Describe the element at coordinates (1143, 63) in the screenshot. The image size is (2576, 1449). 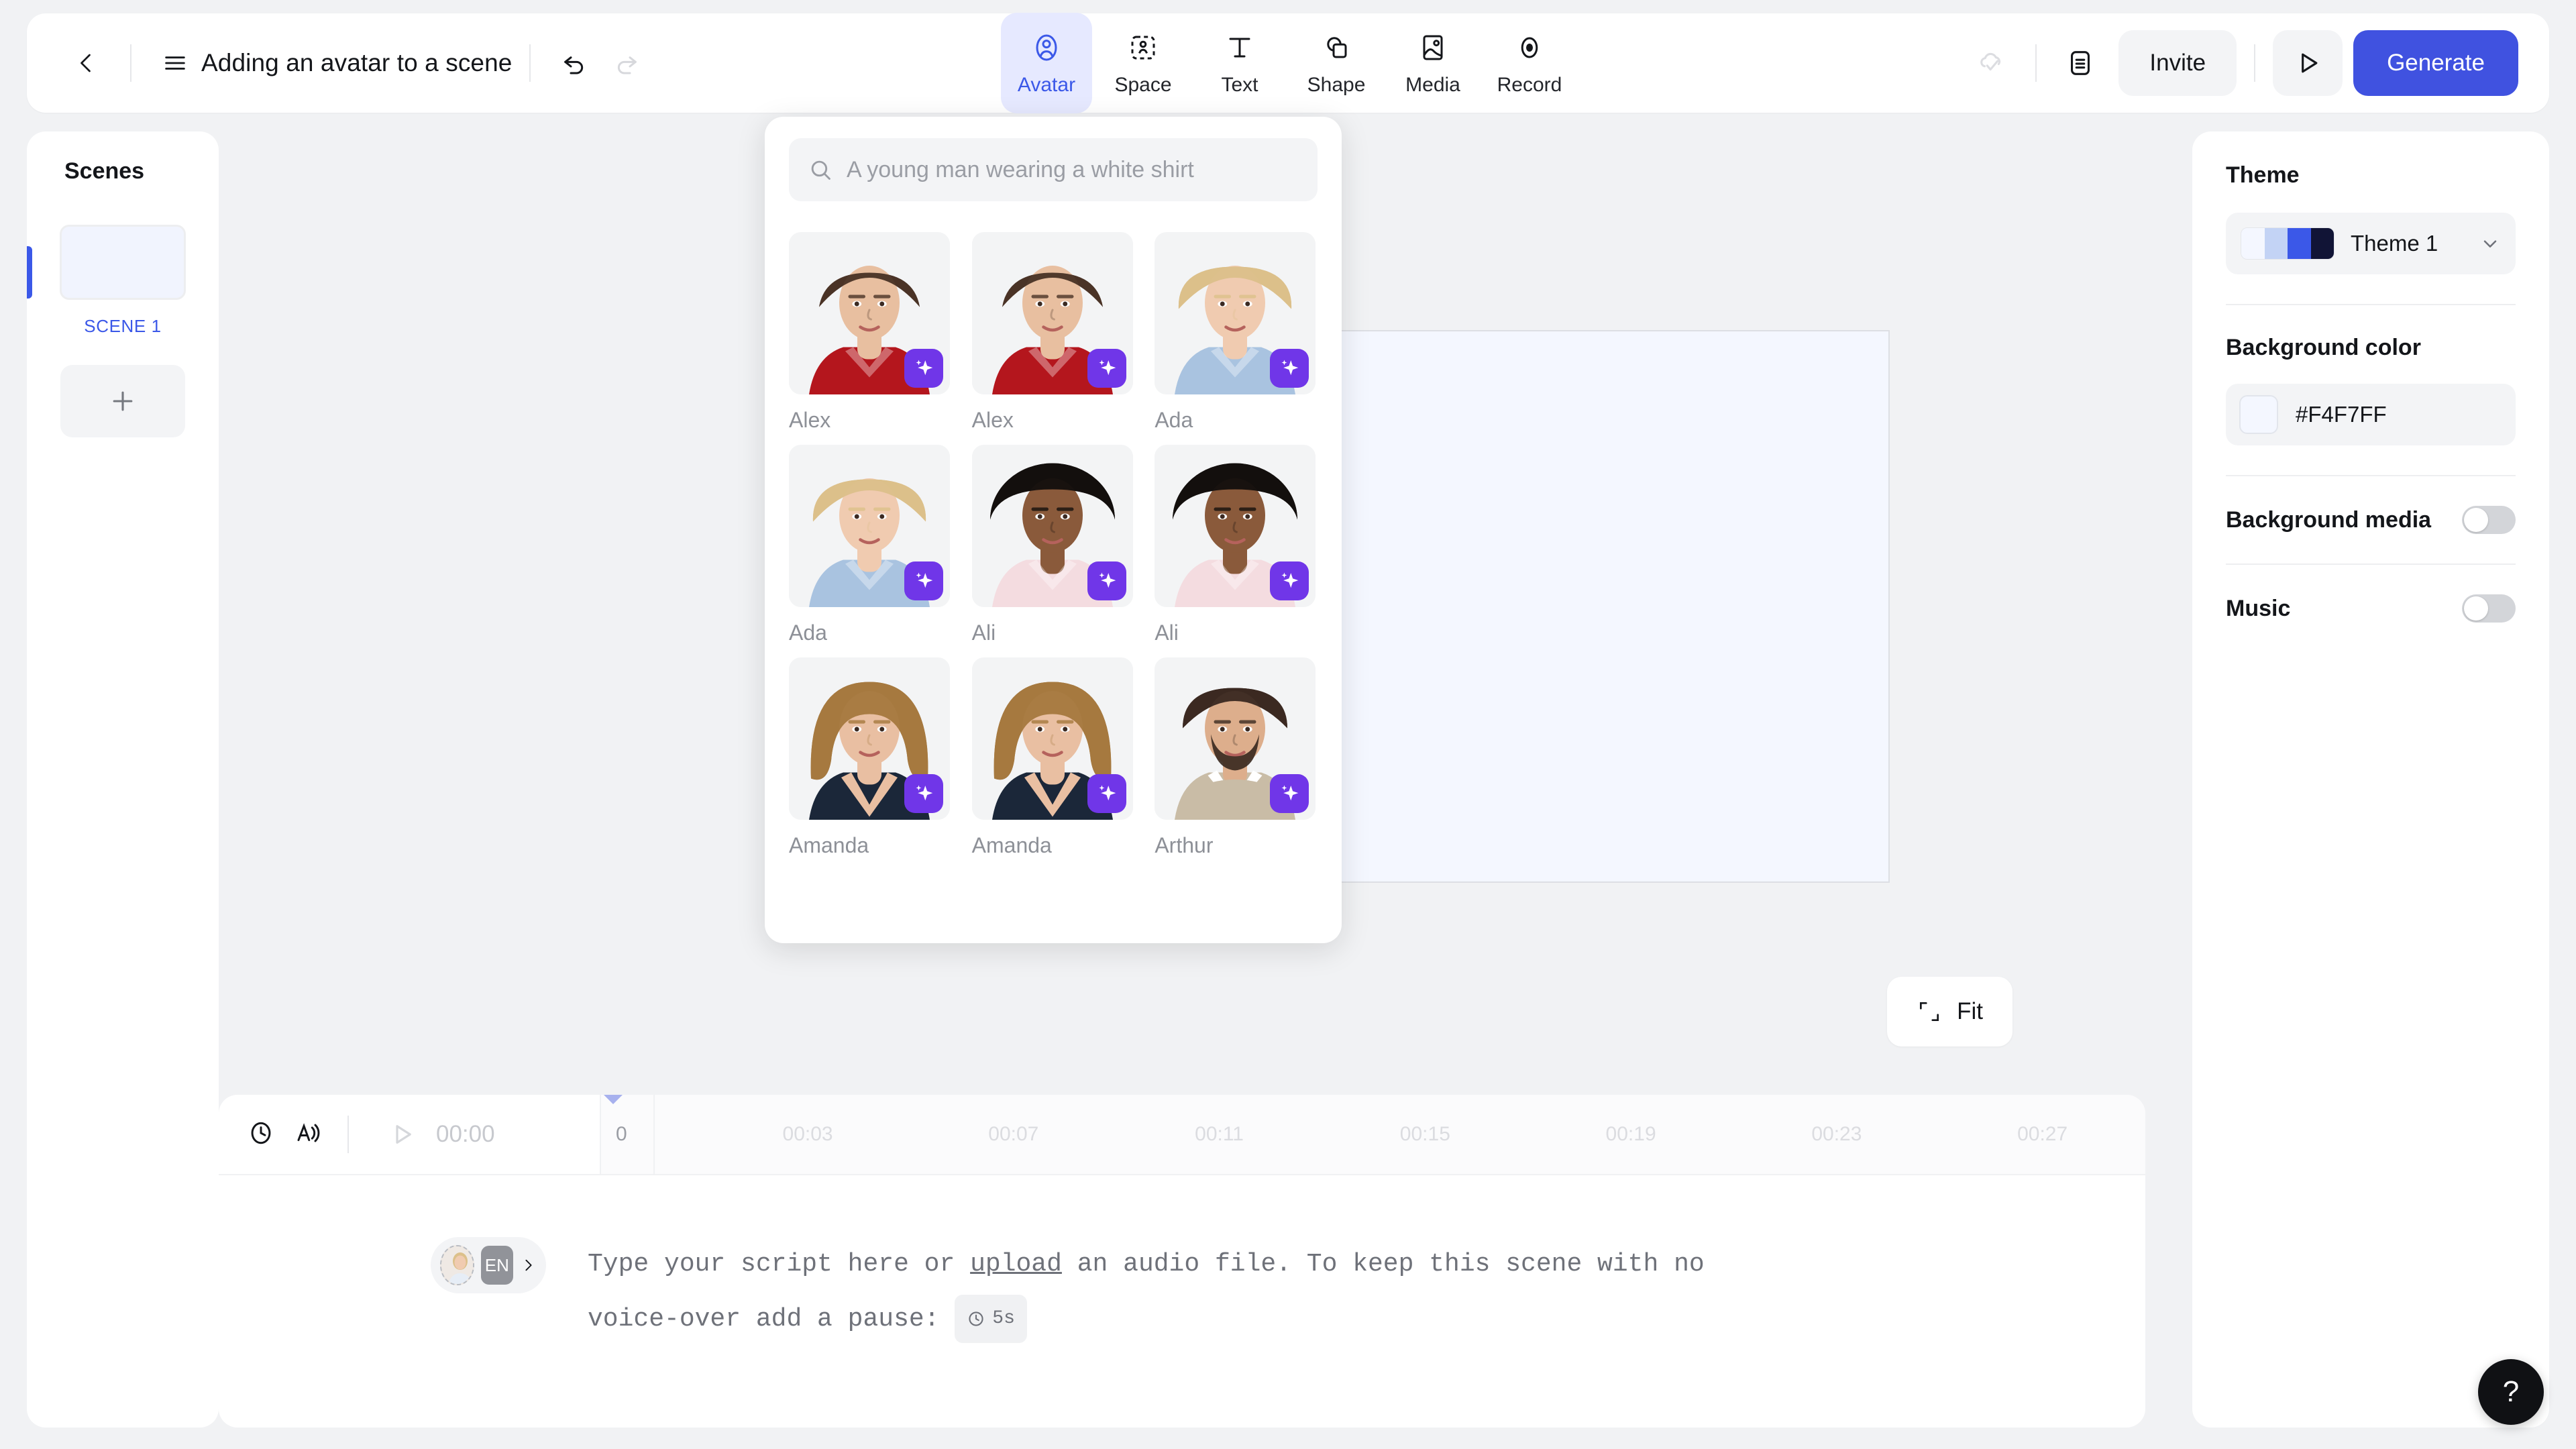
I see `tool-space: Space` at that location.